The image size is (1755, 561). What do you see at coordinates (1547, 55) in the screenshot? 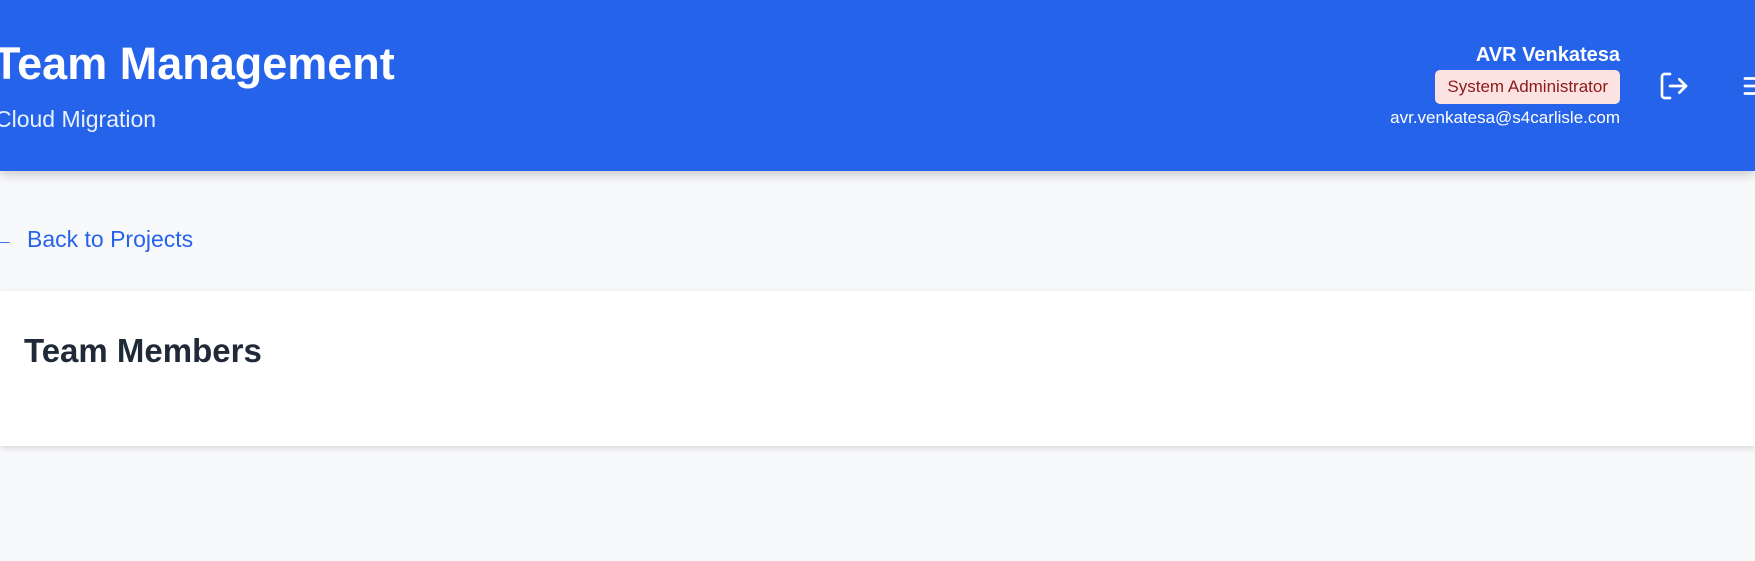
I see `user-name: AVR Venkatesa` at bounding box center [1547, 55].